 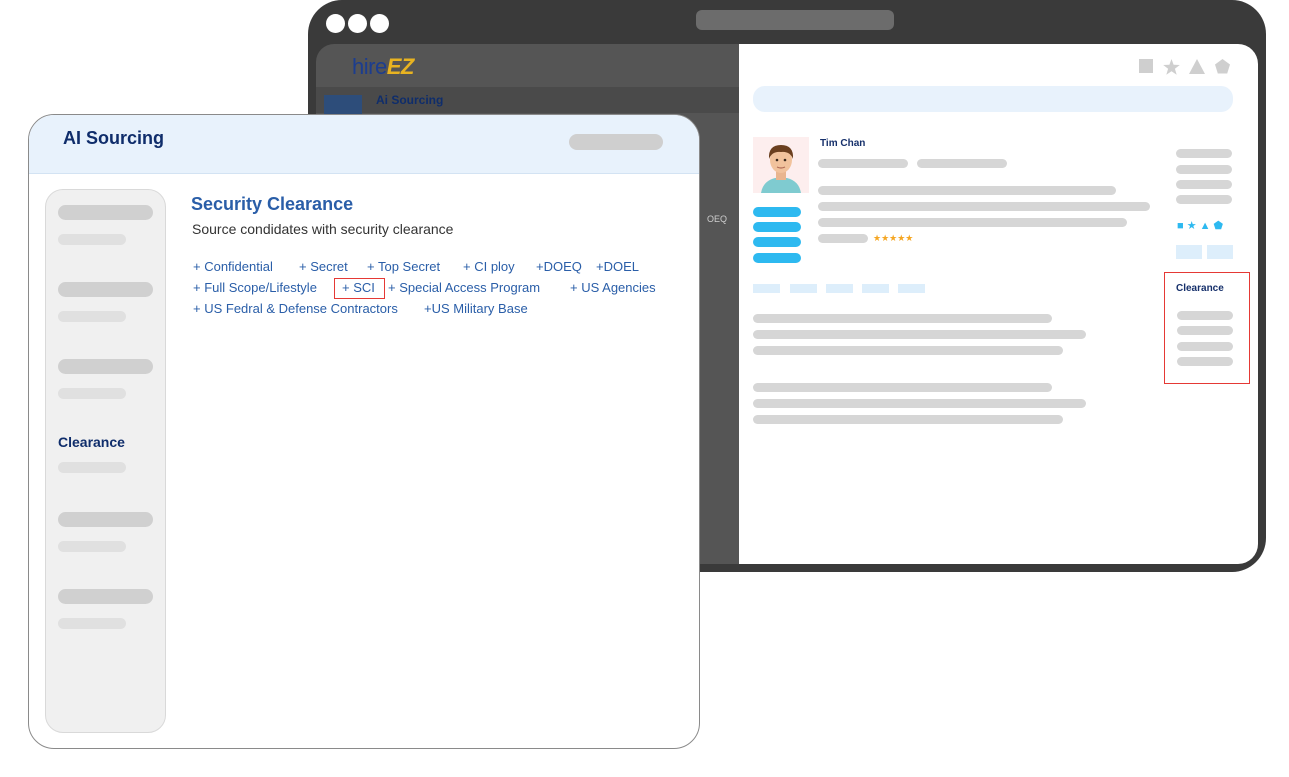 What do you see at coordinates (383, 66) in the screenshot?
I see `hireez-logo: hireEZ` at bounding box center [383, 66].